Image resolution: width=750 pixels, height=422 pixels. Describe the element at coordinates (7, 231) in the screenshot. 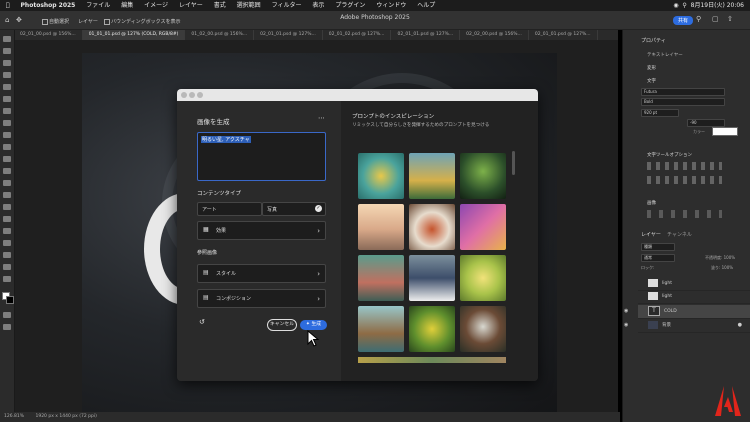

I see `type-tool-icon` at that location.